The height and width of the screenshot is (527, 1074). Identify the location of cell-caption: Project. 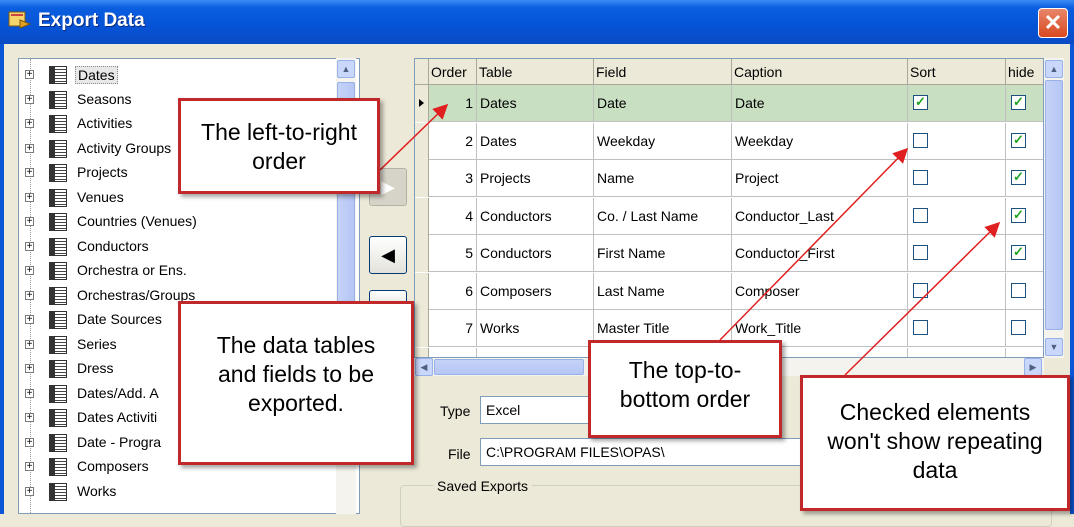
(820, 178).